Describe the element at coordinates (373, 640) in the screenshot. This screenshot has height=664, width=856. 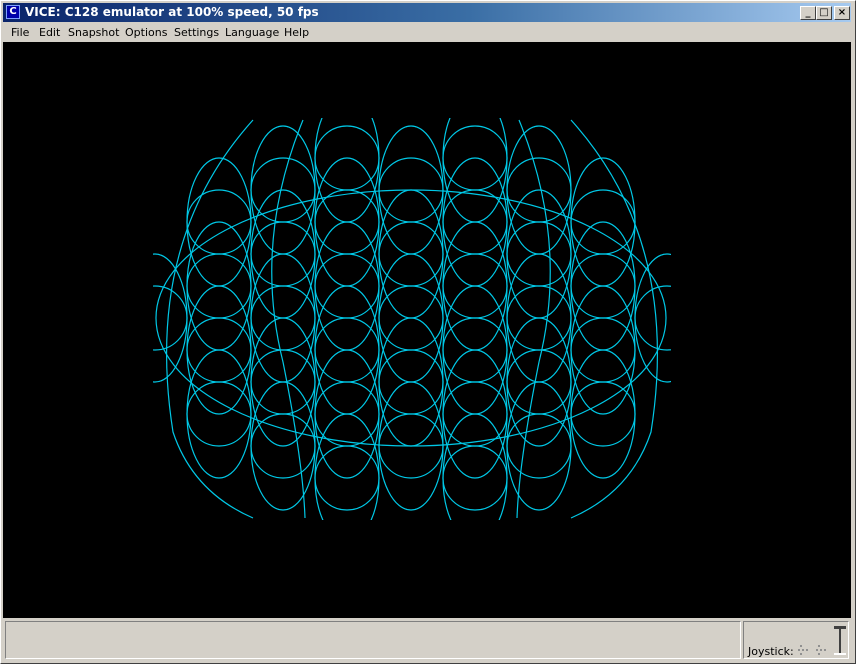
I see `status-message-panel` at that location.